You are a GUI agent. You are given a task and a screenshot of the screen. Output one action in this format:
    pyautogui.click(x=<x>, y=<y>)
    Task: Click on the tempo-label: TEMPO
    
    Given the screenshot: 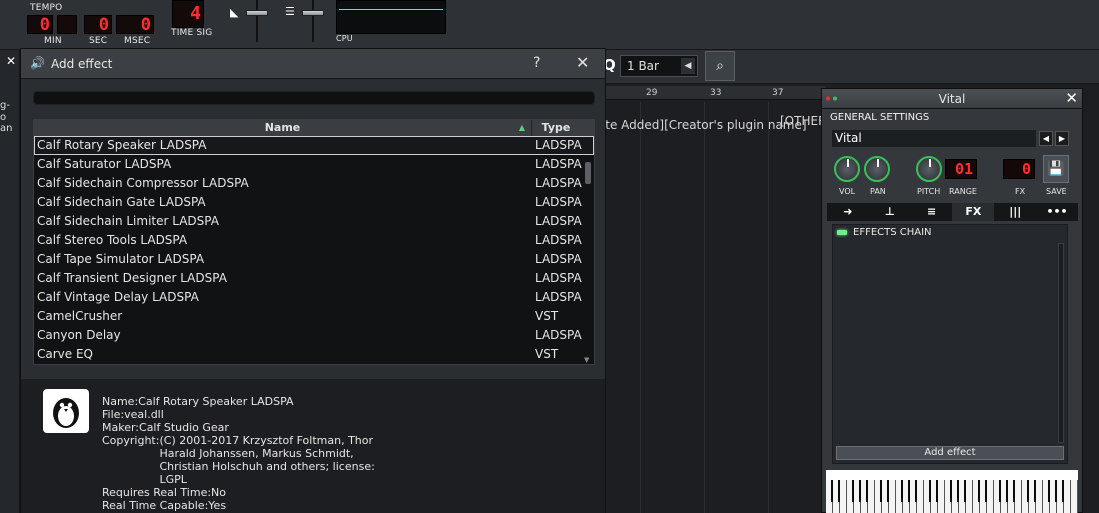 What is the action you would take?
    pyautogui.click(x=46, y=8)
    